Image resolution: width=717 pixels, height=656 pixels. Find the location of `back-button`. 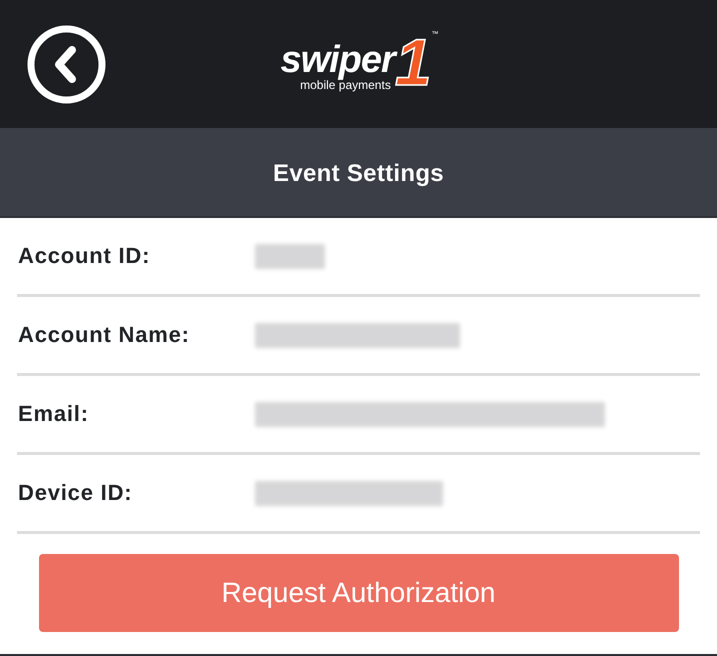

back-button is located at coordinates (66, 64).